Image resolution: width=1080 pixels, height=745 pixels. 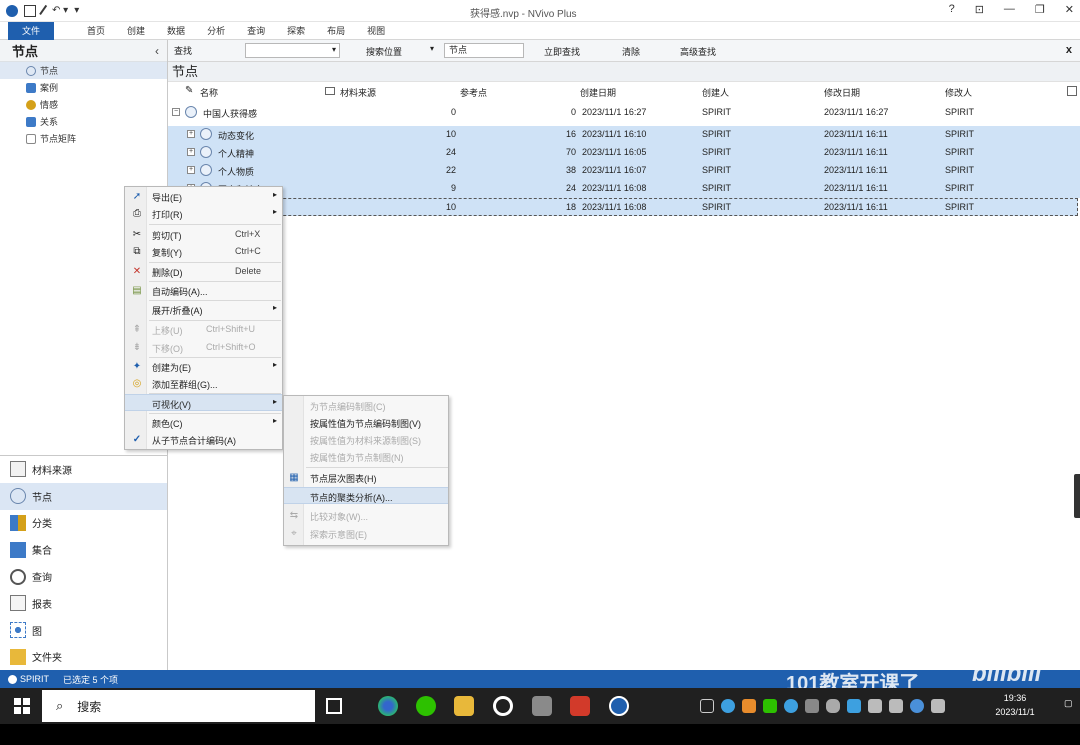 What do you see at coordinates (791, 706) in the screenshot?
I see `browser-tray-icon` at bounding box center [791, 706].